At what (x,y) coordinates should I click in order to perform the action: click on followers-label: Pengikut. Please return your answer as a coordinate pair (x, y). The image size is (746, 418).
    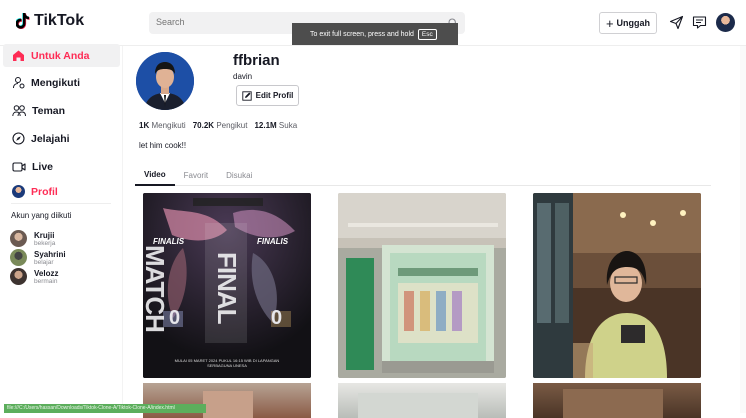
    Looking at the image, I should click on (232, 125).